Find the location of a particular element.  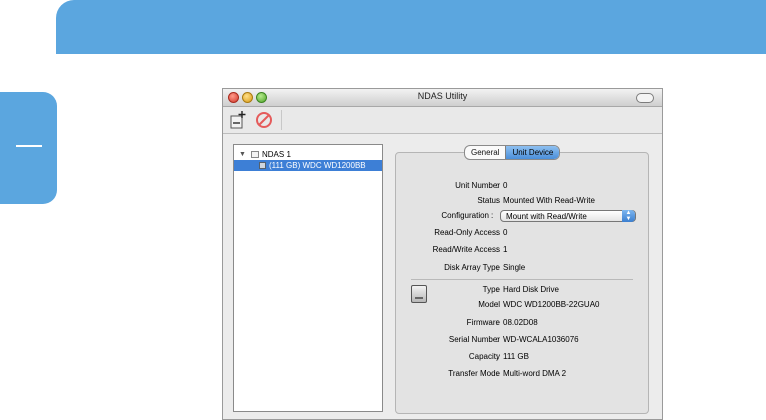

tree-item-label: (111 GB) WDC WD1200BB is located at coordinates (317, 165).